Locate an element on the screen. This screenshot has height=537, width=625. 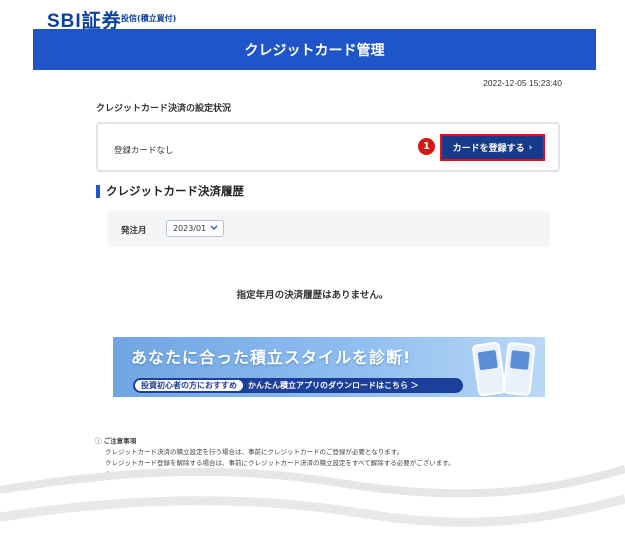
page-title-banner: クレジットカード管理 is located at coordinates (314, 49).